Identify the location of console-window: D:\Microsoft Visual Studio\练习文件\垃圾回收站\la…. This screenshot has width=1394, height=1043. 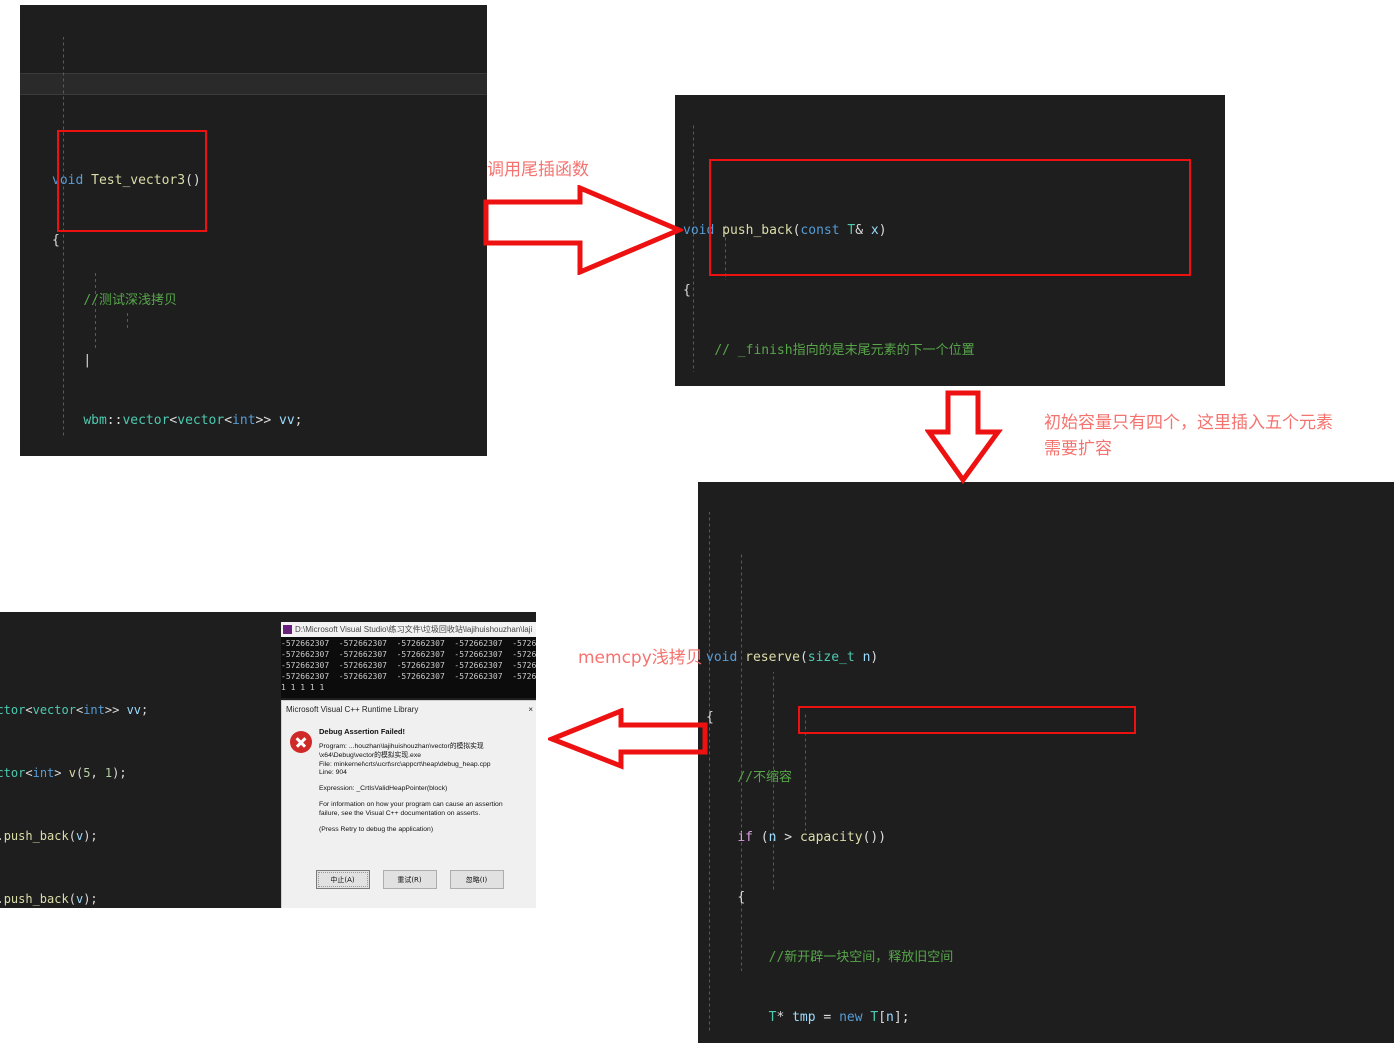
(408, 660).